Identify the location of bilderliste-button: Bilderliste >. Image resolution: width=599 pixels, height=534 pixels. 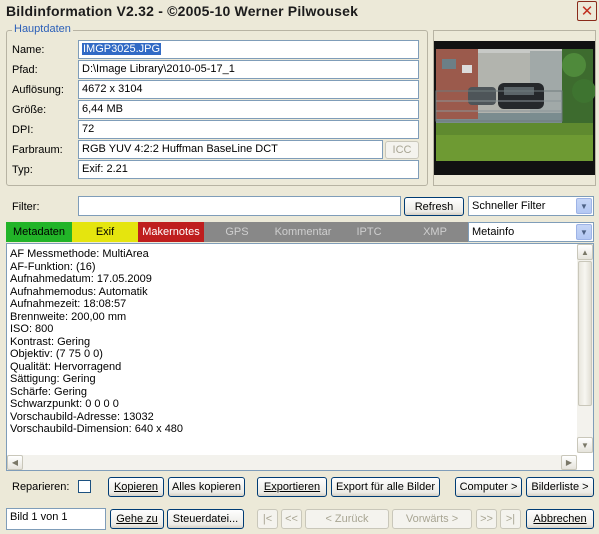
(560, 487).